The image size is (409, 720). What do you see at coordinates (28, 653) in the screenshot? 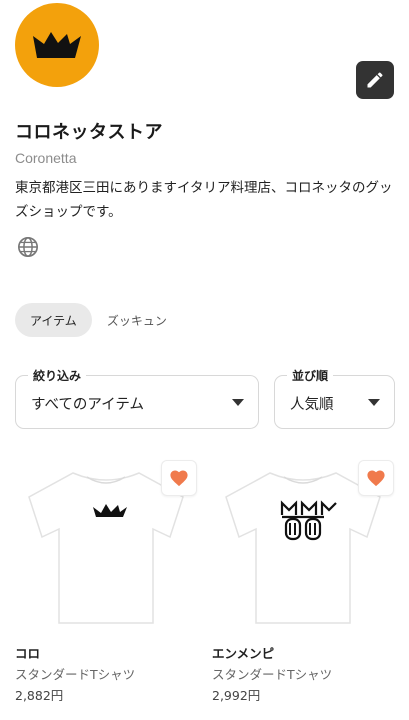
I see `product-title: コロ` at bounding box center [28, 653].